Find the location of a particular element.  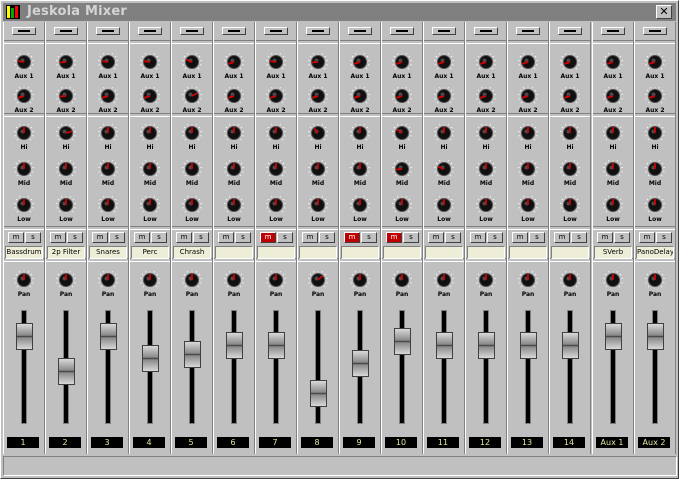

channel-name-field: Perc is located at coordinates (150, 252).